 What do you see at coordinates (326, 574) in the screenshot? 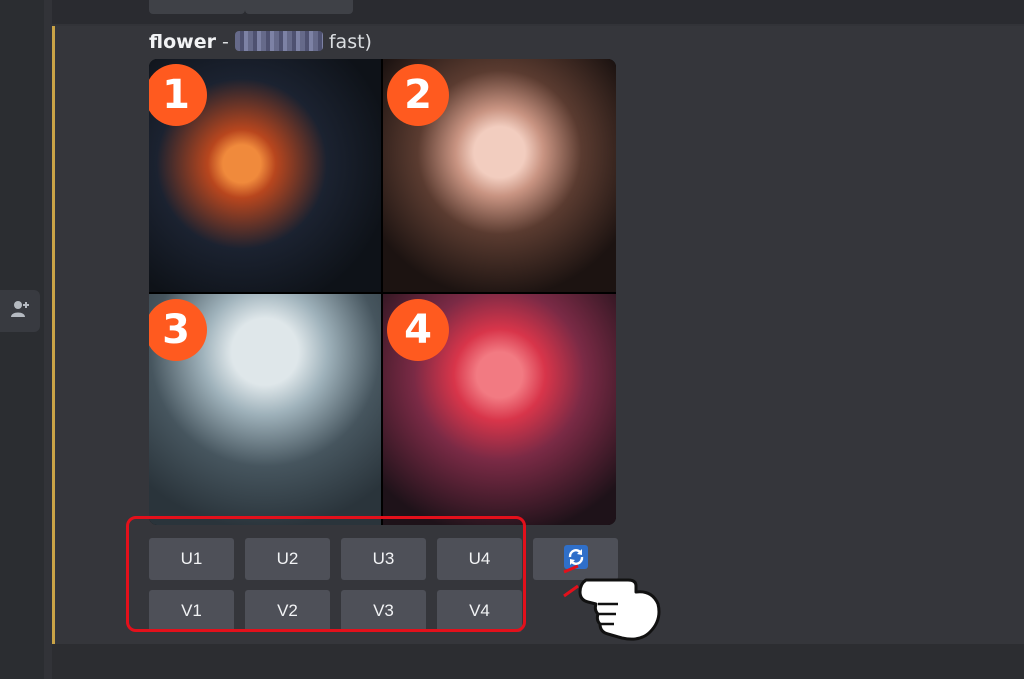
I see `button-highlight-box` at bounding box center [326, 574].